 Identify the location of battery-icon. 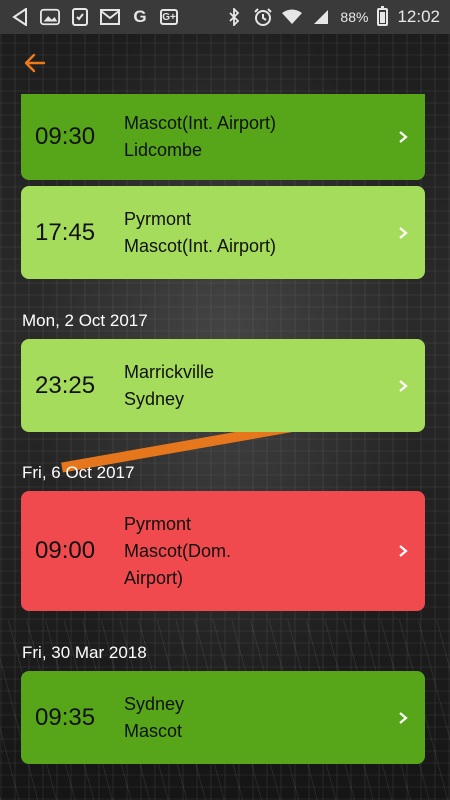
(383, 16).